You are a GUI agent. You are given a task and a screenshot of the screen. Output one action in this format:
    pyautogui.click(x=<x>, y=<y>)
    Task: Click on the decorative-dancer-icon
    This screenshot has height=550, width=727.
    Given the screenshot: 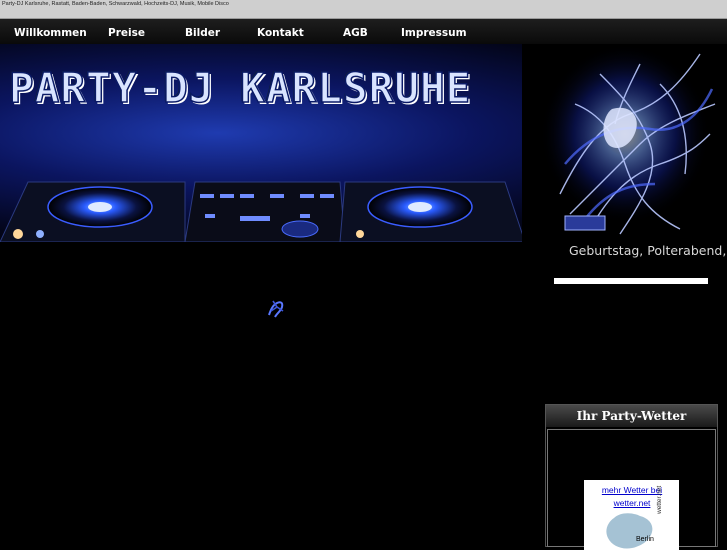 What is the action you would take?
    pyautogui.click(x=276, y=309)
    